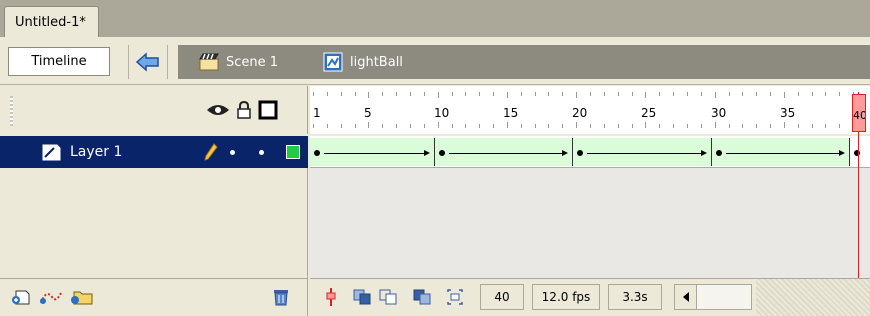 The image size is (870, 316). I want to click on layer-visibility-dot, so click(233, 152).